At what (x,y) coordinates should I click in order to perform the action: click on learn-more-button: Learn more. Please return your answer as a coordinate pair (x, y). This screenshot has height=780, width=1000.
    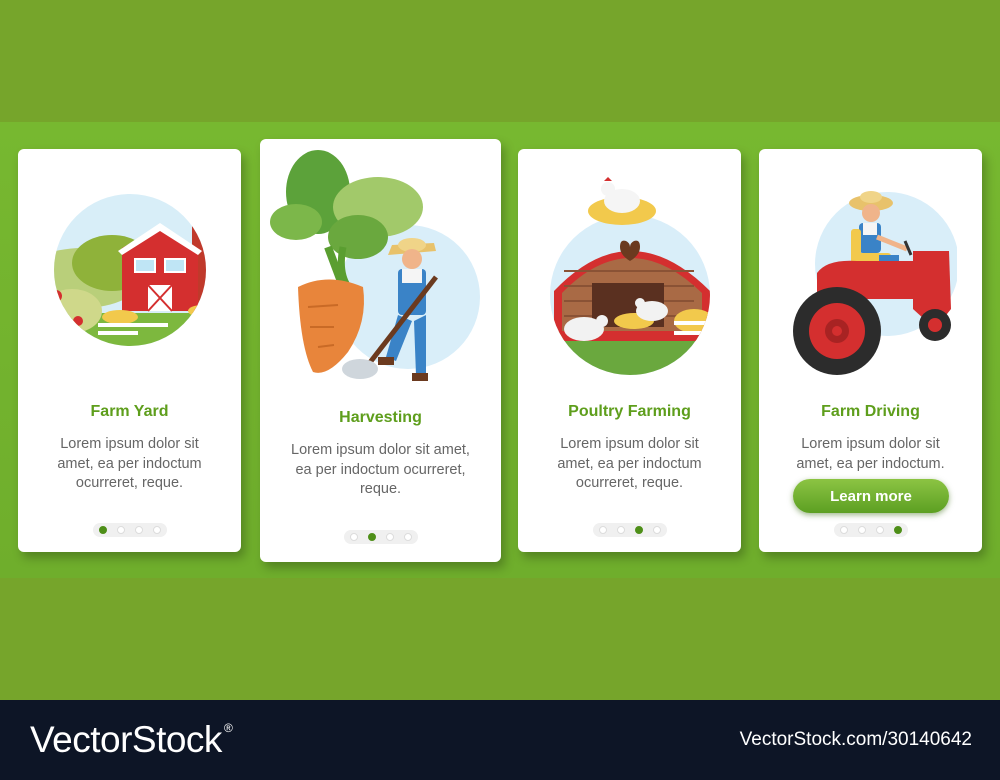
    Looking at the image, I should click on (871, 496).